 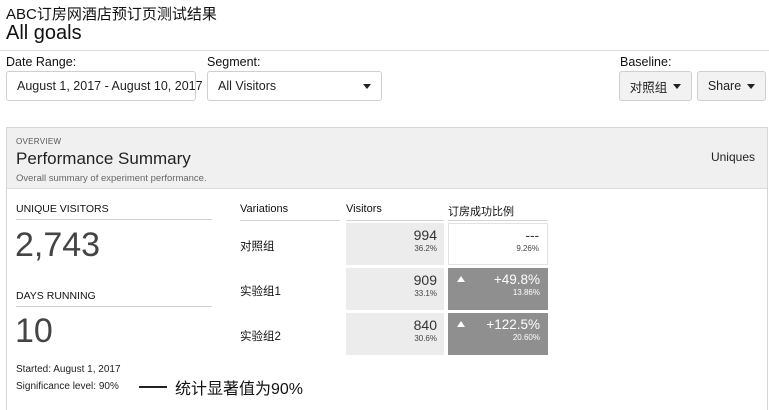 I want to click on improvement-cell: +122.5% 20.60%, so click(x=498, y=334).